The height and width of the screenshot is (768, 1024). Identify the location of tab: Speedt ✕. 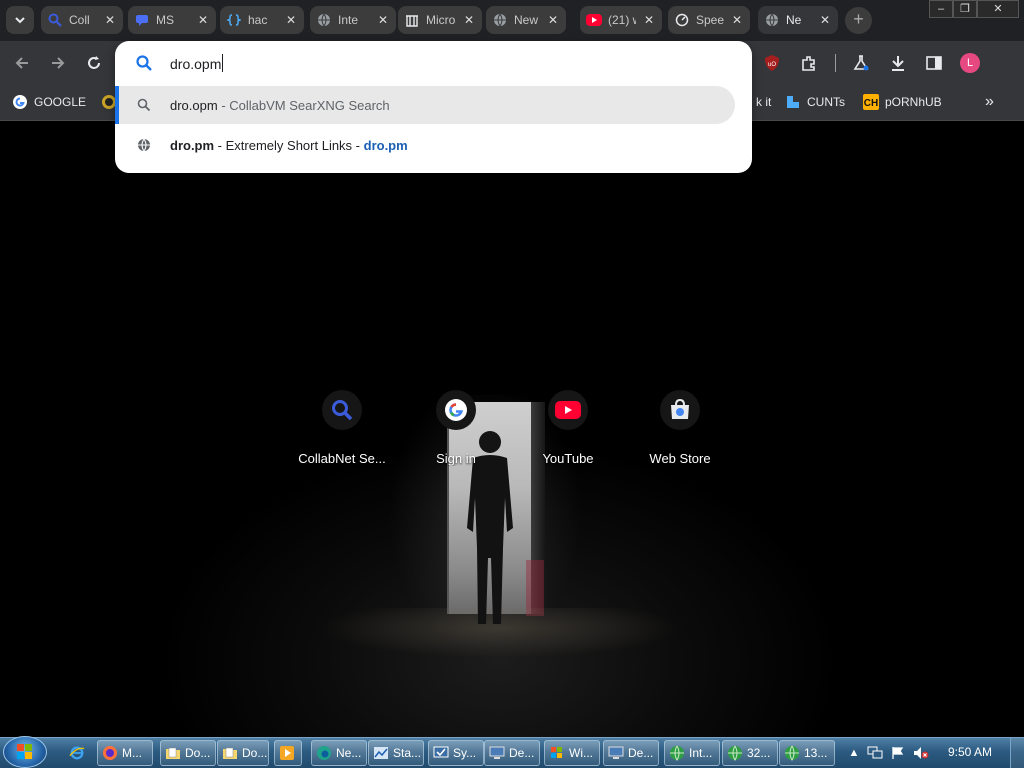
(709, 20).